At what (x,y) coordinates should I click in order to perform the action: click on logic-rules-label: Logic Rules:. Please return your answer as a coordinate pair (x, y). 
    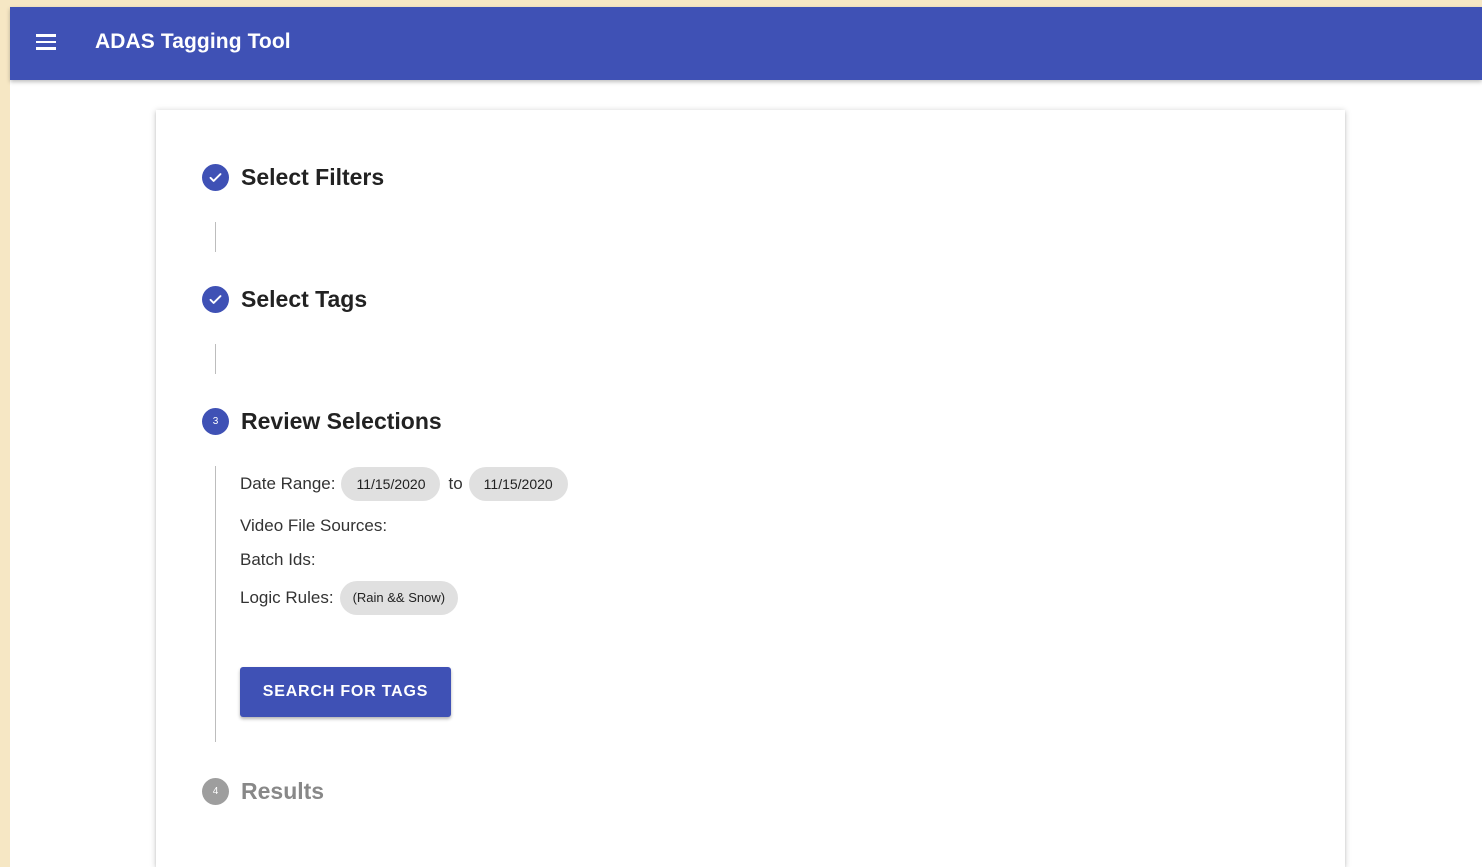
    Looking at the image, I should click on (287, 597).